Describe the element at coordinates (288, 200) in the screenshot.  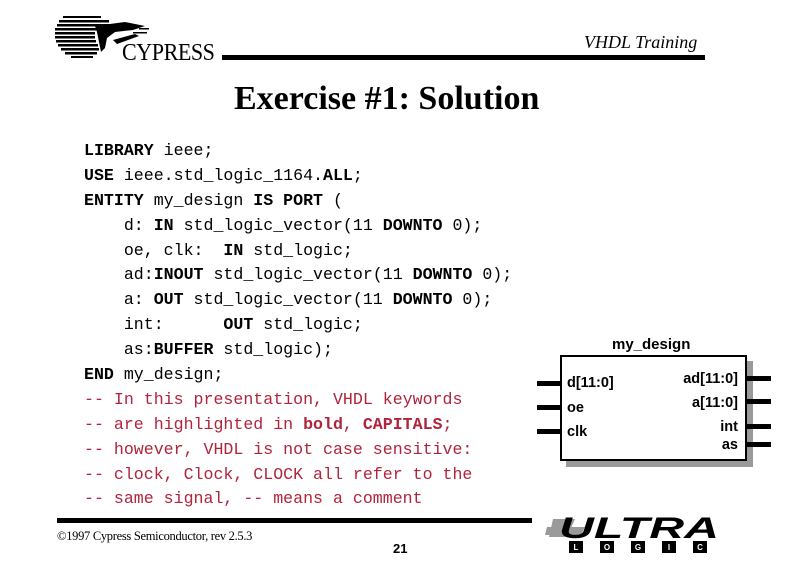
I see `code-keyword: IS PORT` at that location.